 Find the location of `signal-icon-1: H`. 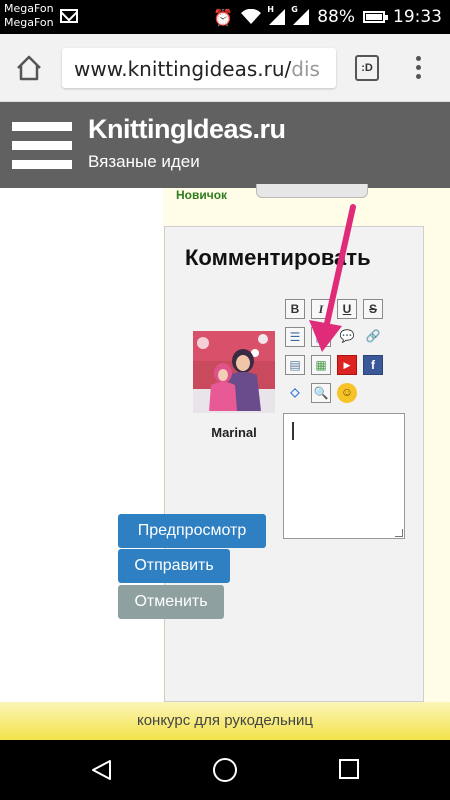

signal-icon-1: H is located at coordinates (276, 15).